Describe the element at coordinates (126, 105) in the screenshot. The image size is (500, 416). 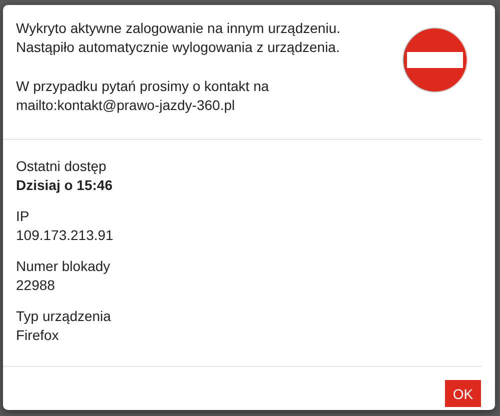
I see `message-text: mailto:kontakt@prawo-jazdy-360.pl` at that location.